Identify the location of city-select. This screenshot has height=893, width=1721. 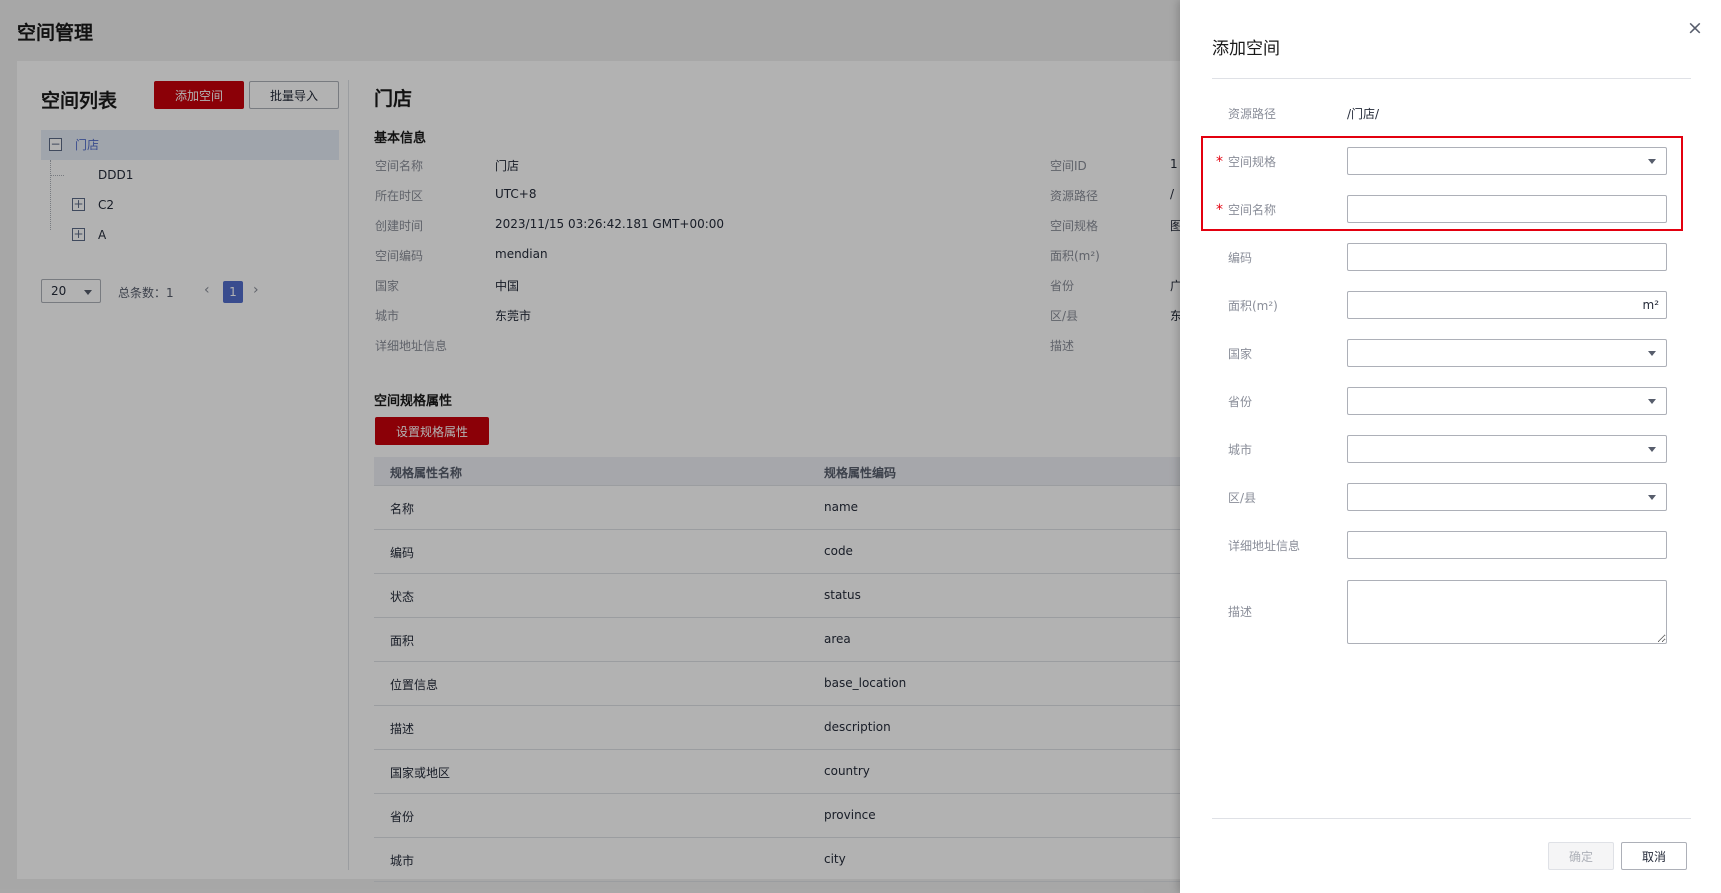
(1507, 449).